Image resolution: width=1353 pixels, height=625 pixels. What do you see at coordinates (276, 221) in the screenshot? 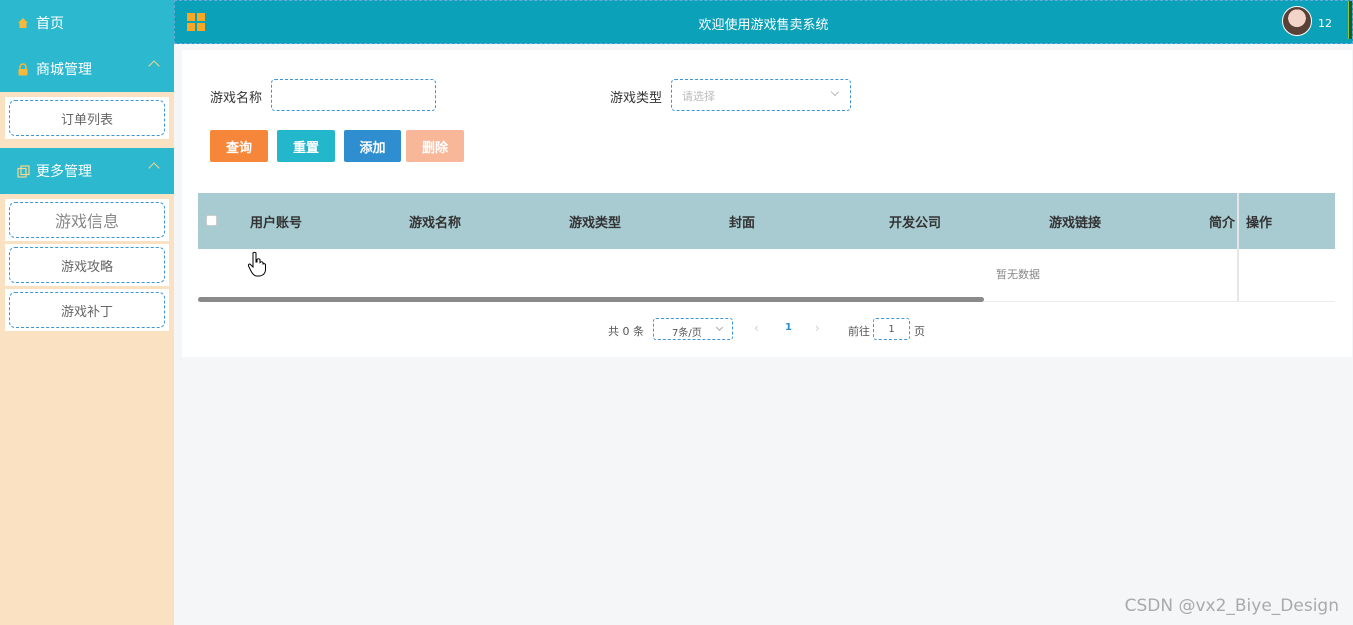
I see `column-header: 用户账号` at bounding box center [276, 221].